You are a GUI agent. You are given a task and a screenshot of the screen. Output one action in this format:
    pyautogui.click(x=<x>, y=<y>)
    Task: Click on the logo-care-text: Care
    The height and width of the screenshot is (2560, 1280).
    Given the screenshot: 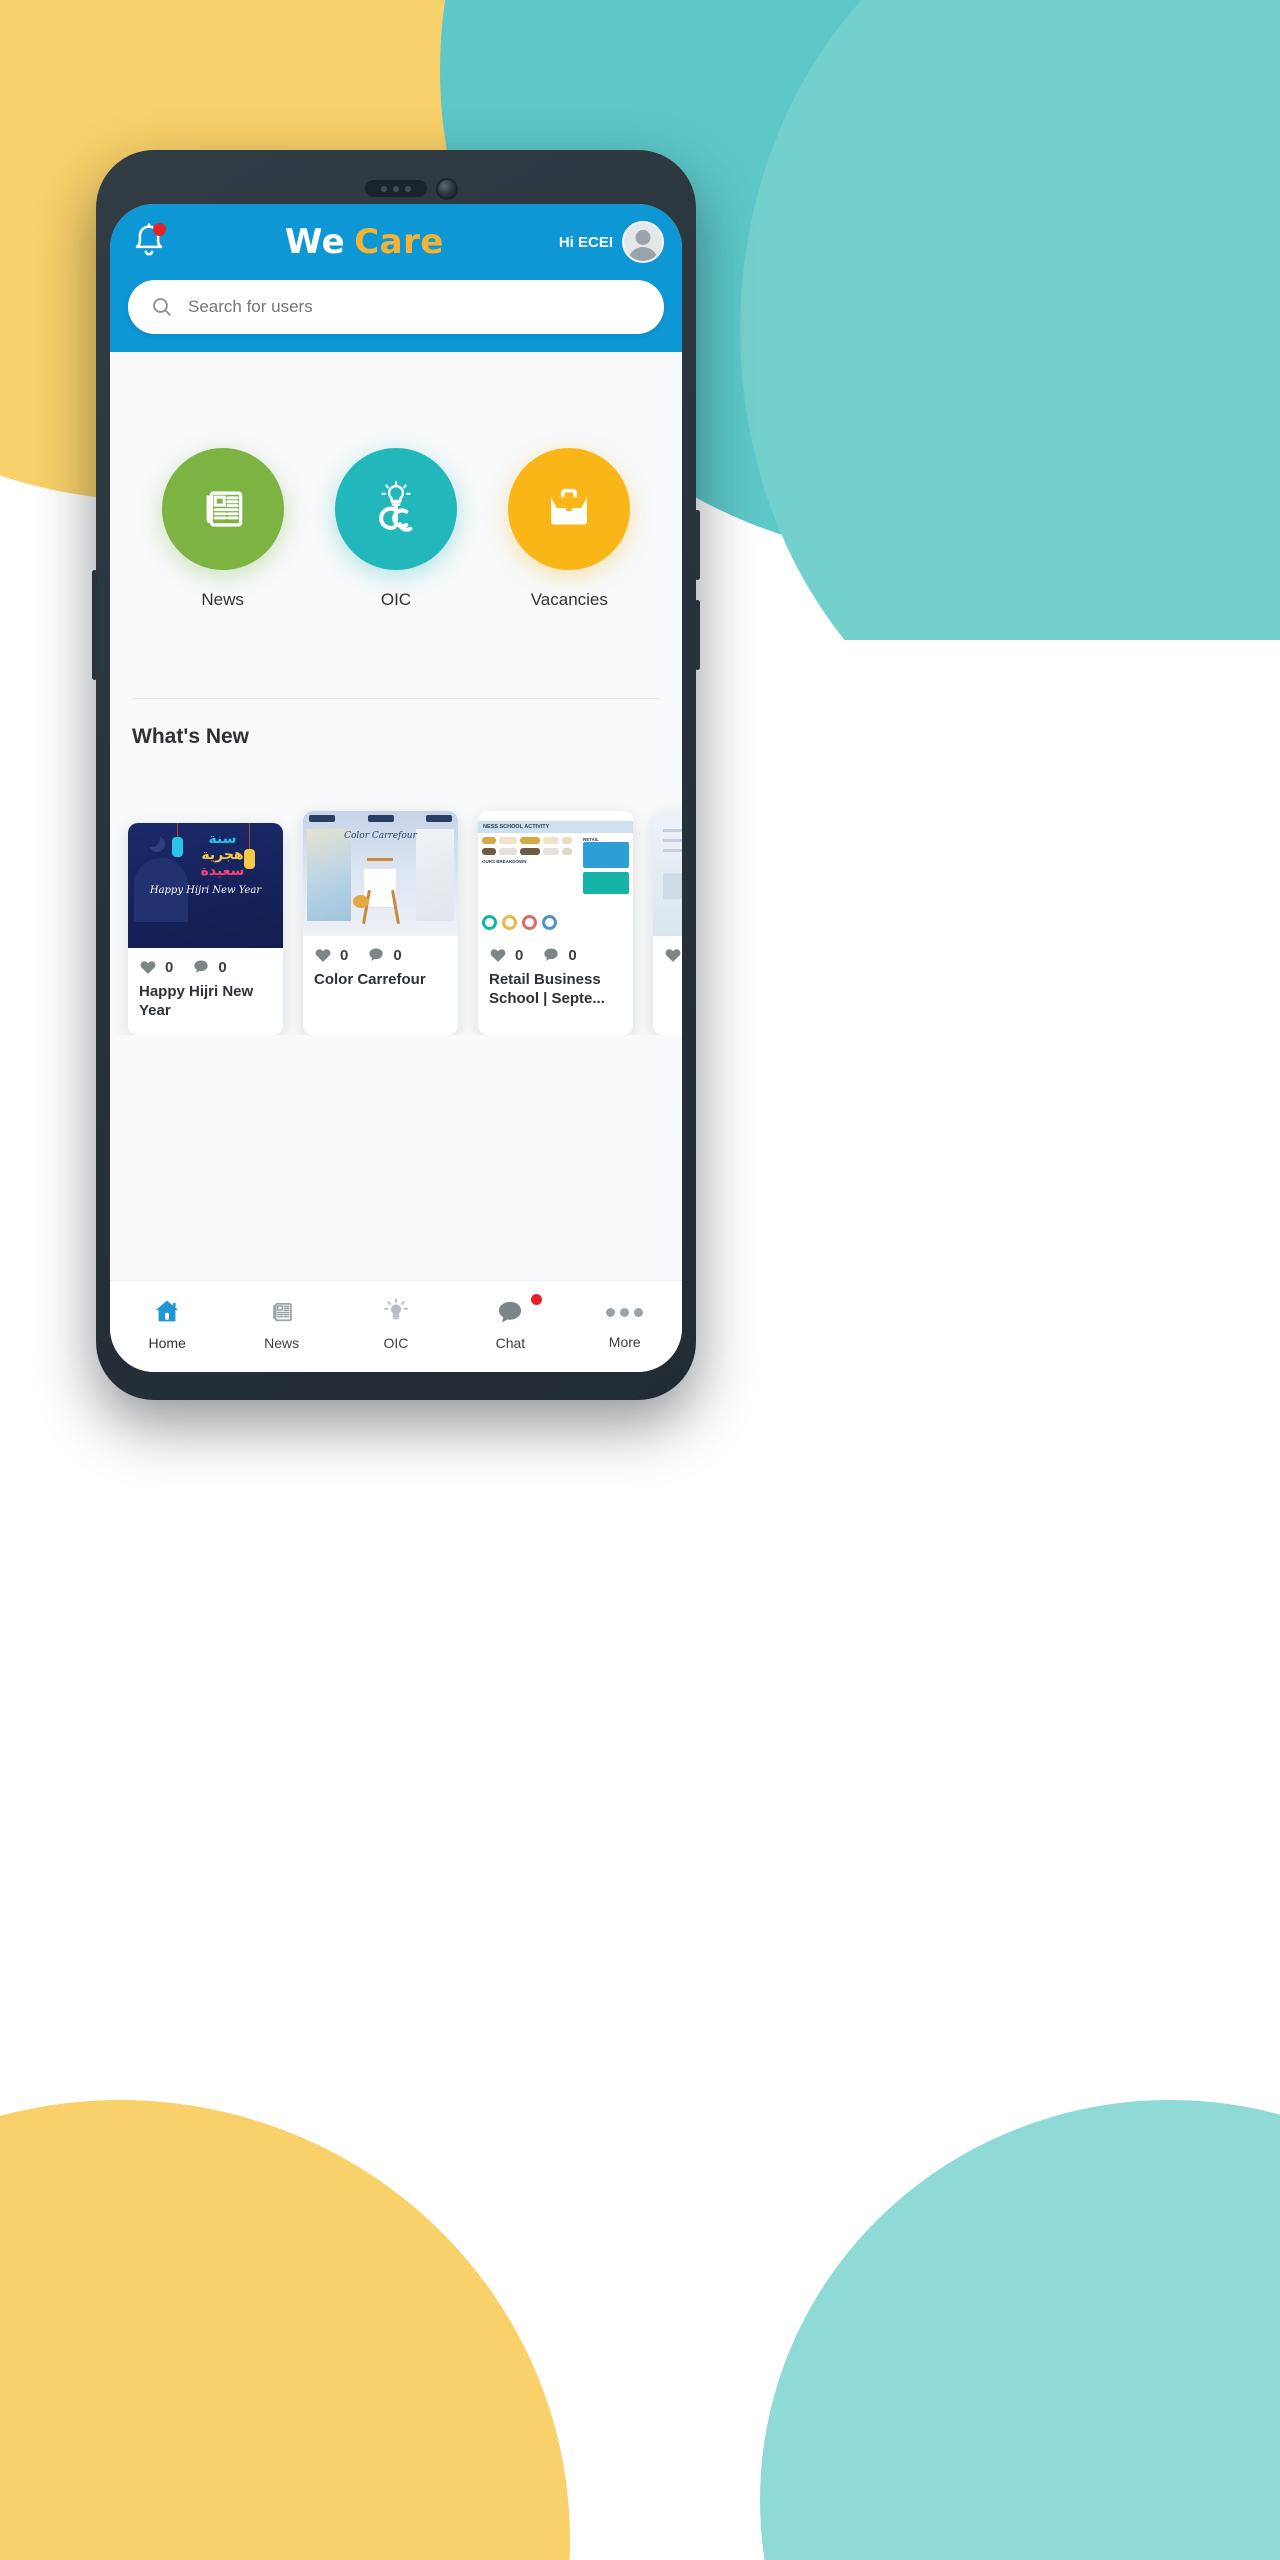 What is the action you would take?
    pyautogui.click(x=399, y=242)
    